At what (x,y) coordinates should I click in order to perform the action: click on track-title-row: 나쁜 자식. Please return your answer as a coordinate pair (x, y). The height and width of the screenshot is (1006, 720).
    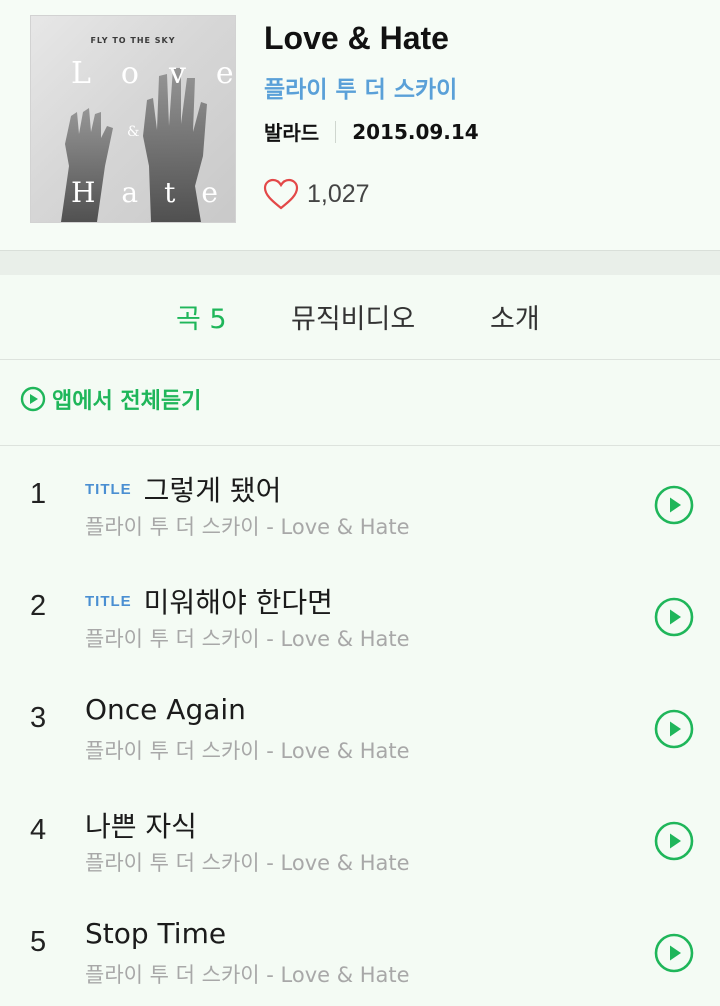
    Looking at the image, I should click on (141, 825).